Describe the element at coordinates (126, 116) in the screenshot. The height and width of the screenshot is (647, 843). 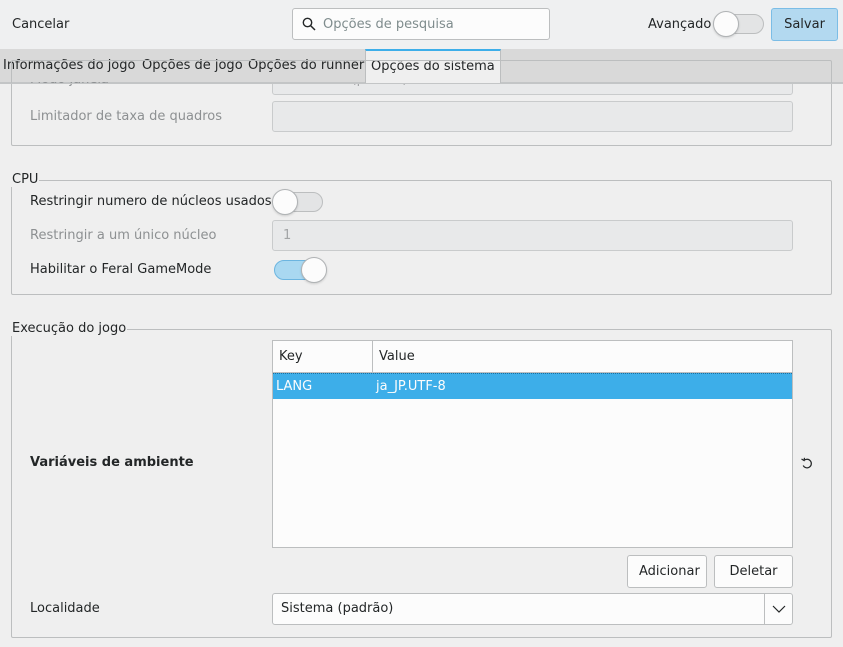
I see `frame-limiter-label: Limitador de taxa de quadros` at that location.